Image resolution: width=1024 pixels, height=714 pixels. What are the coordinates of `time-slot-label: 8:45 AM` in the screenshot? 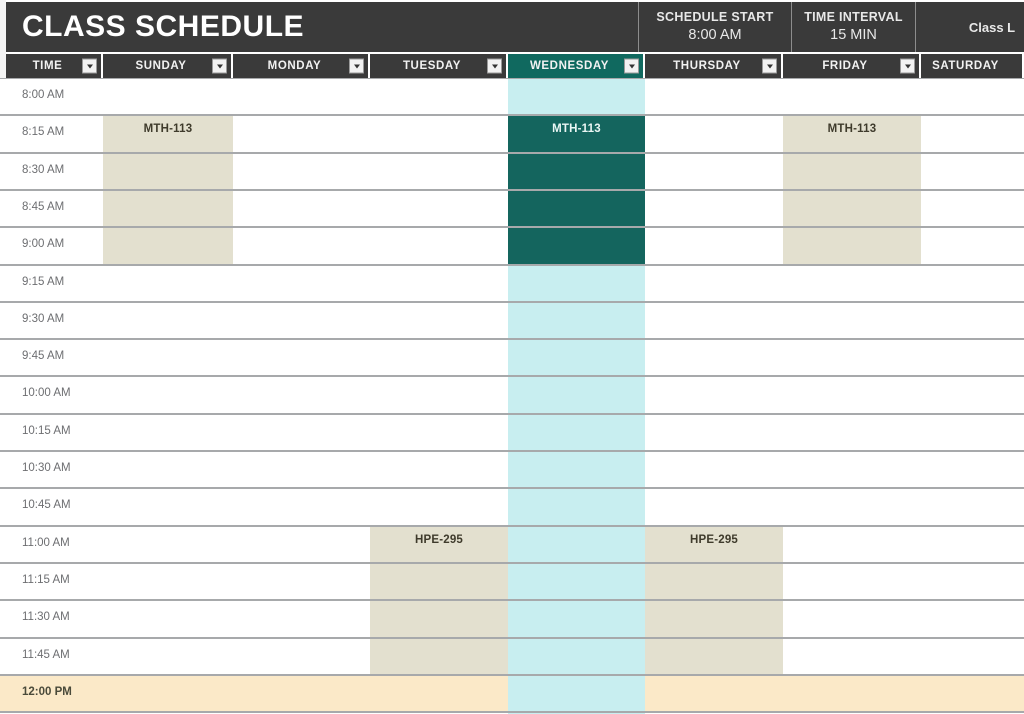 It's located at (43, 206).